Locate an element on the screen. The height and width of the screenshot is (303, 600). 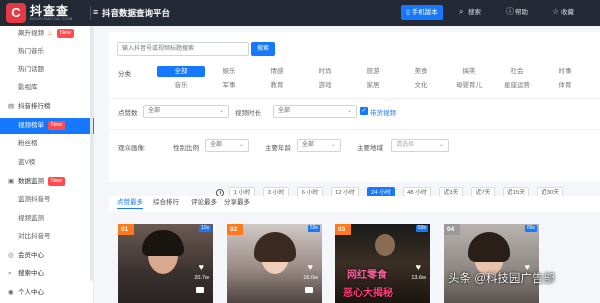
sidebar-group-label: 数据监测 is located at coordinates (31, 181).